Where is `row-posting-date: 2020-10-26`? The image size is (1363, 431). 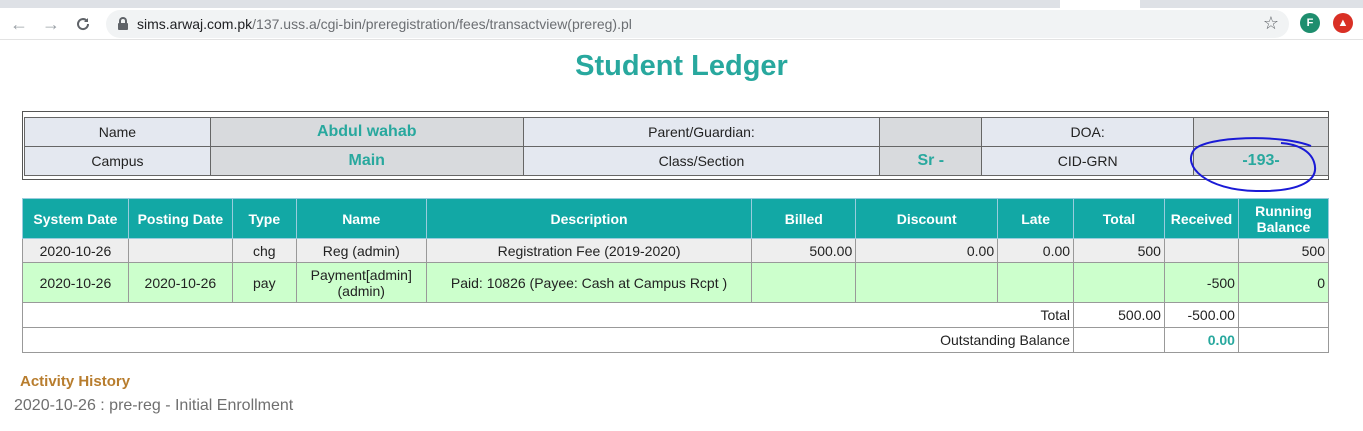 row-posting-date: 2020-10-26 is located at coordinates (180, 282).